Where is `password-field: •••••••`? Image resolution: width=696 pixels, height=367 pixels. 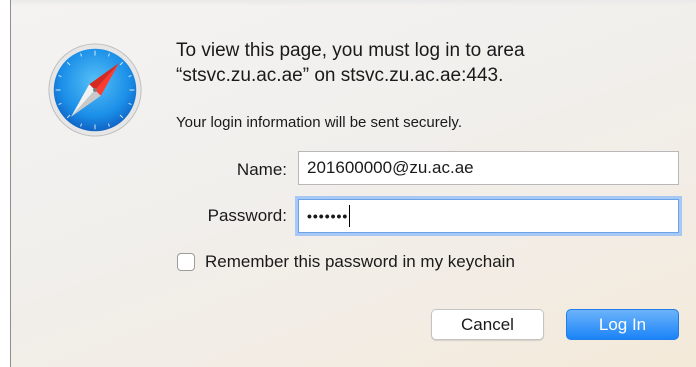 password-field: ••••••• is located at coordinates (488, 216).